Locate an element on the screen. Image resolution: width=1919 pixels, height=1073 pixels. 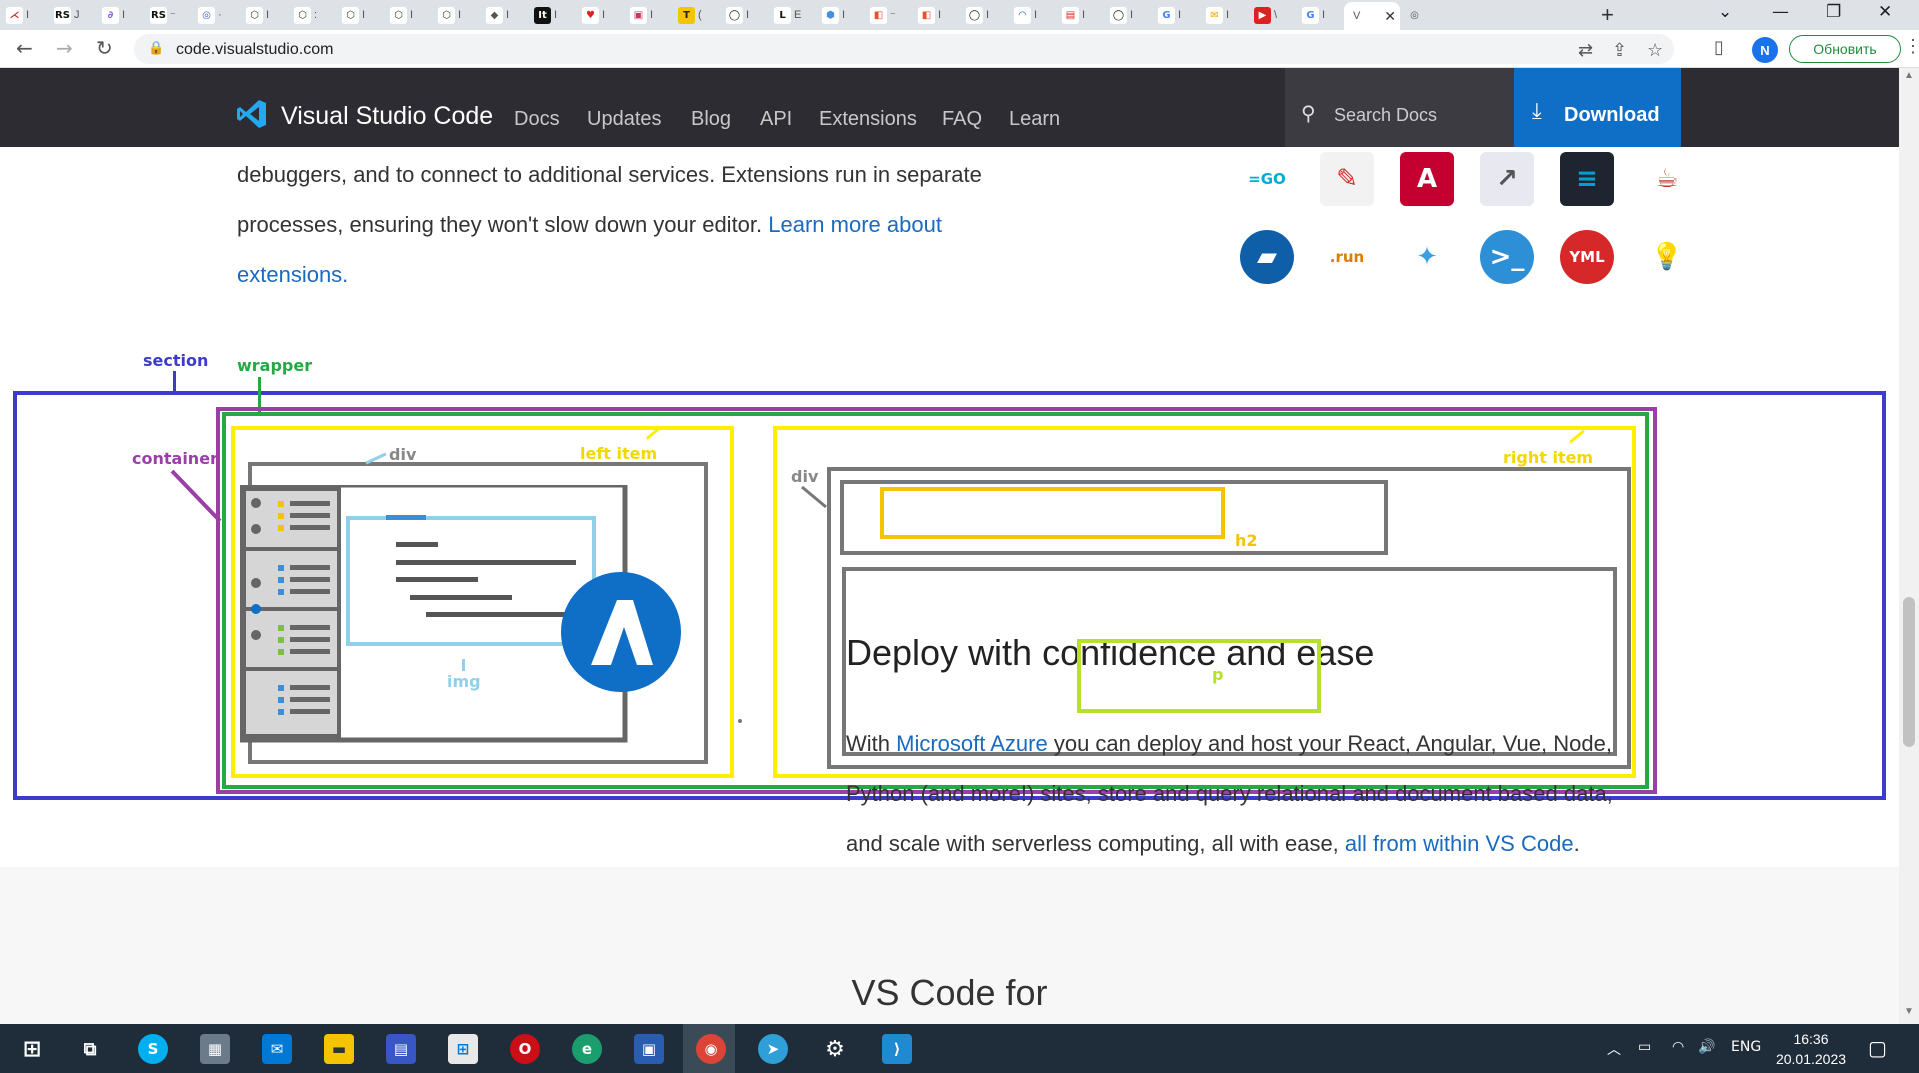
nav-docs: Docs is located at coordinates (537, 119).